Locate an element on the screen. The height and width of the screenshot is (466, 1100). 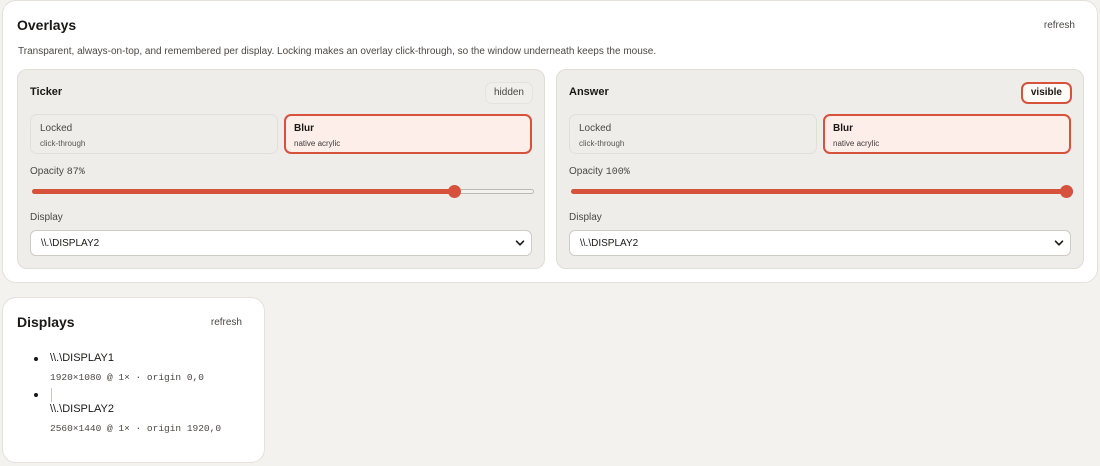
overlays-refresh-button: refresh is located at coordinates (1059, 25).